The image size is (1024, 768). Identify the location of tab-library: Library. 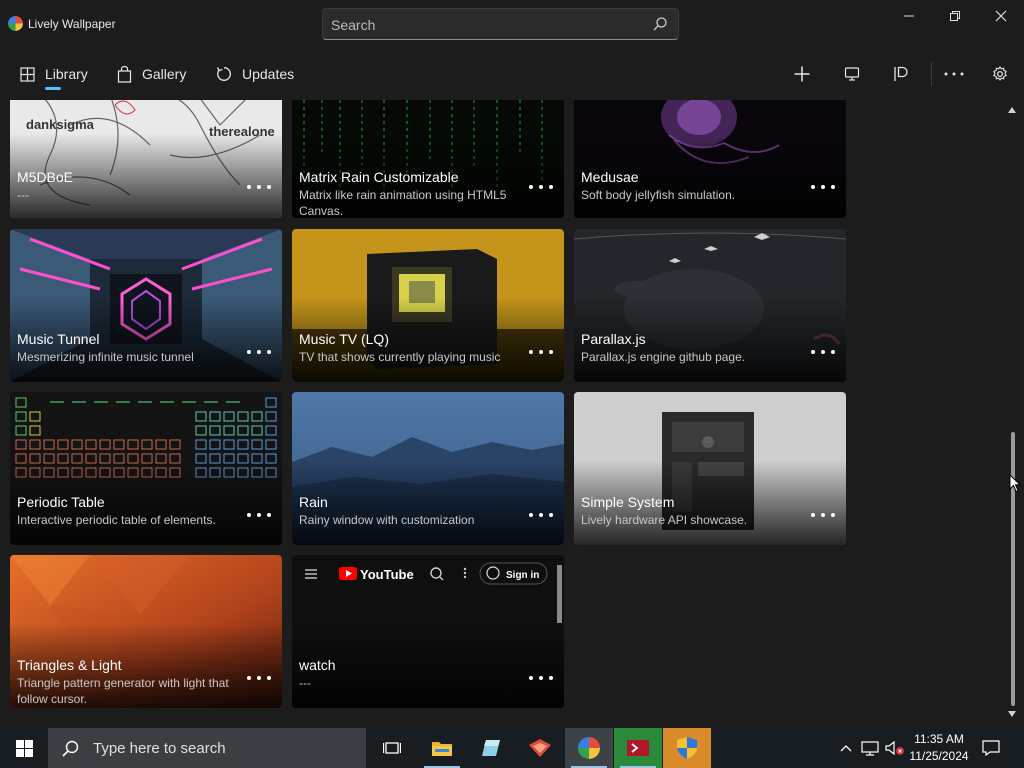
(54, 74).